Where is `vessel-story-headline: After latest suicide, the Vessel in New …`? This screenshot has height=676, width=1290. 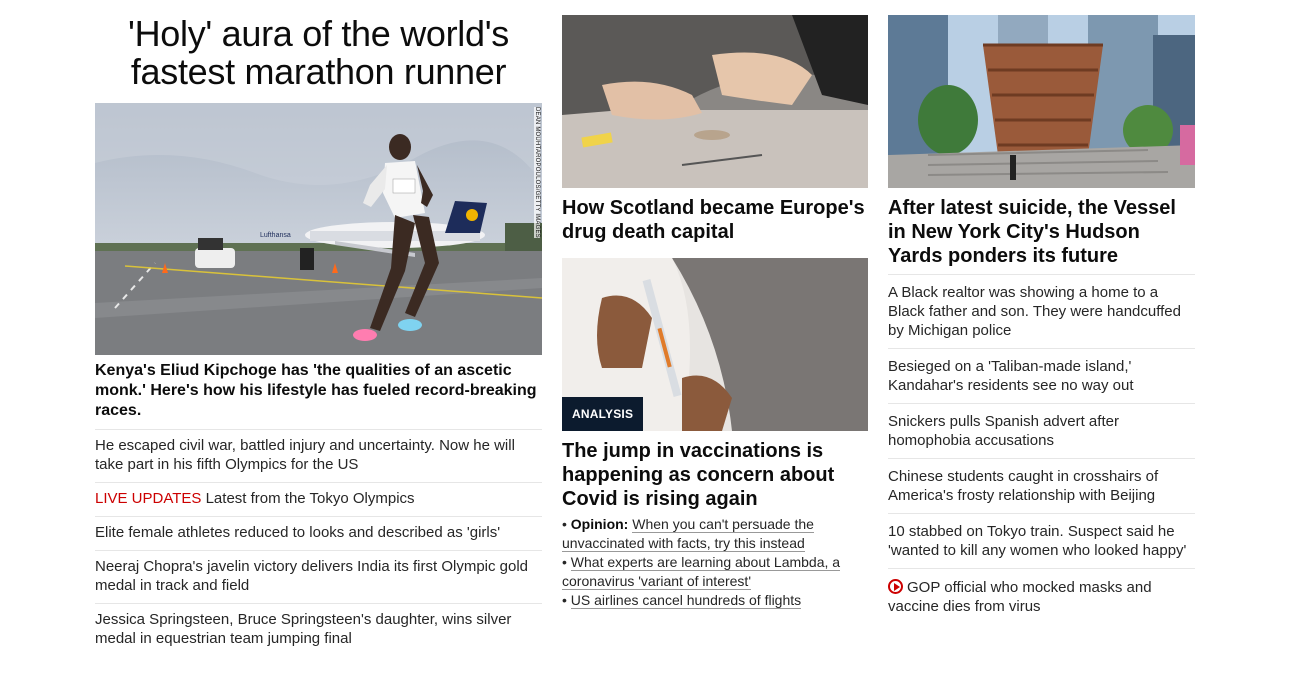 vessel-story-headline: After latest suicide, the Vessel in New … is located at coordinates (1041, 232).